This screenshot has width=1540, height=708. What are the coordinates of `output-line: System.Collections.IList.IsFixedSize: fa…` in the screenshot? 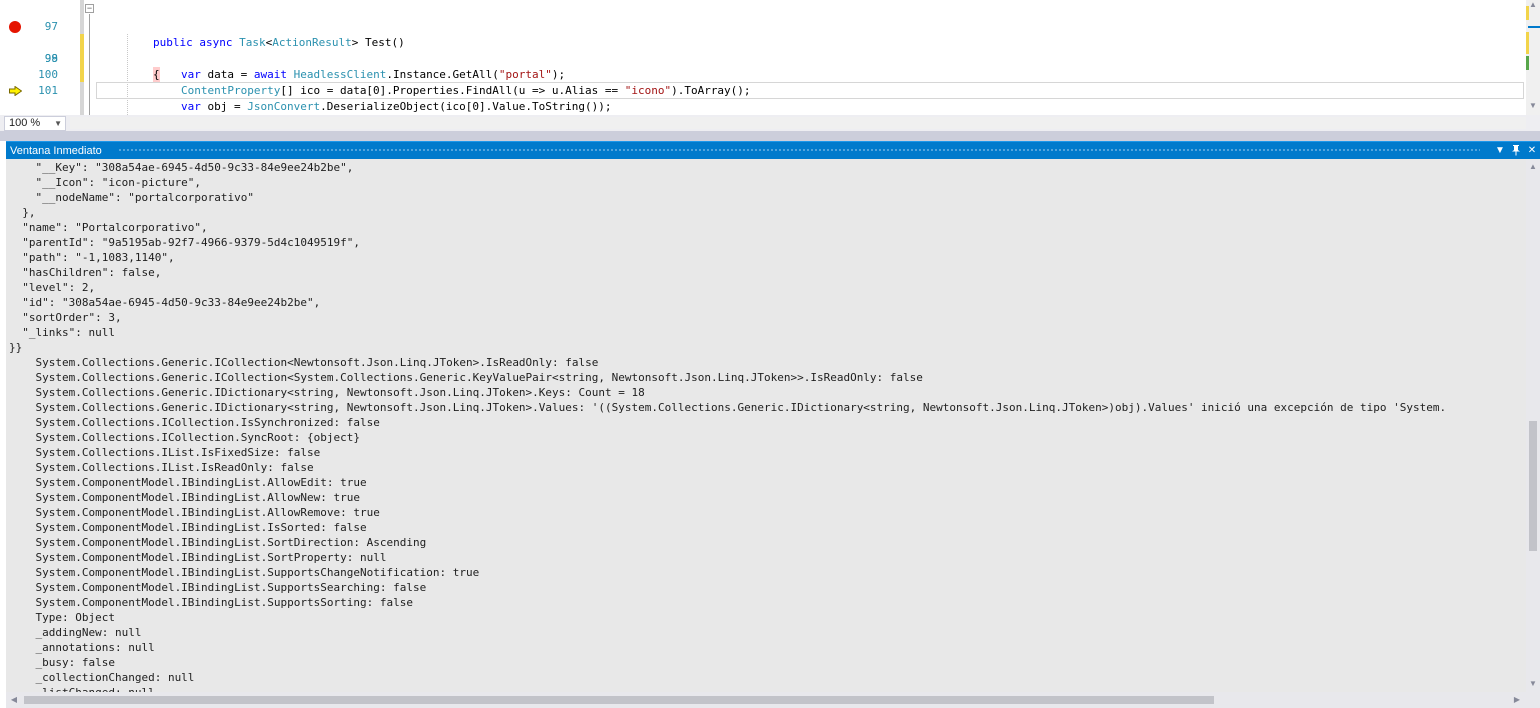 It's located at (165, 452).